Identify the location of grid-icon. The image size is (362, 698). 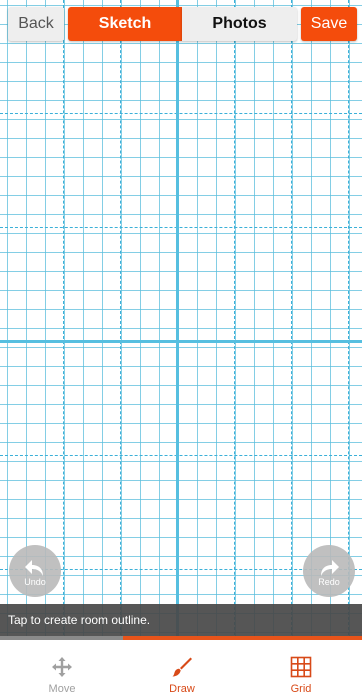
(301, 667).